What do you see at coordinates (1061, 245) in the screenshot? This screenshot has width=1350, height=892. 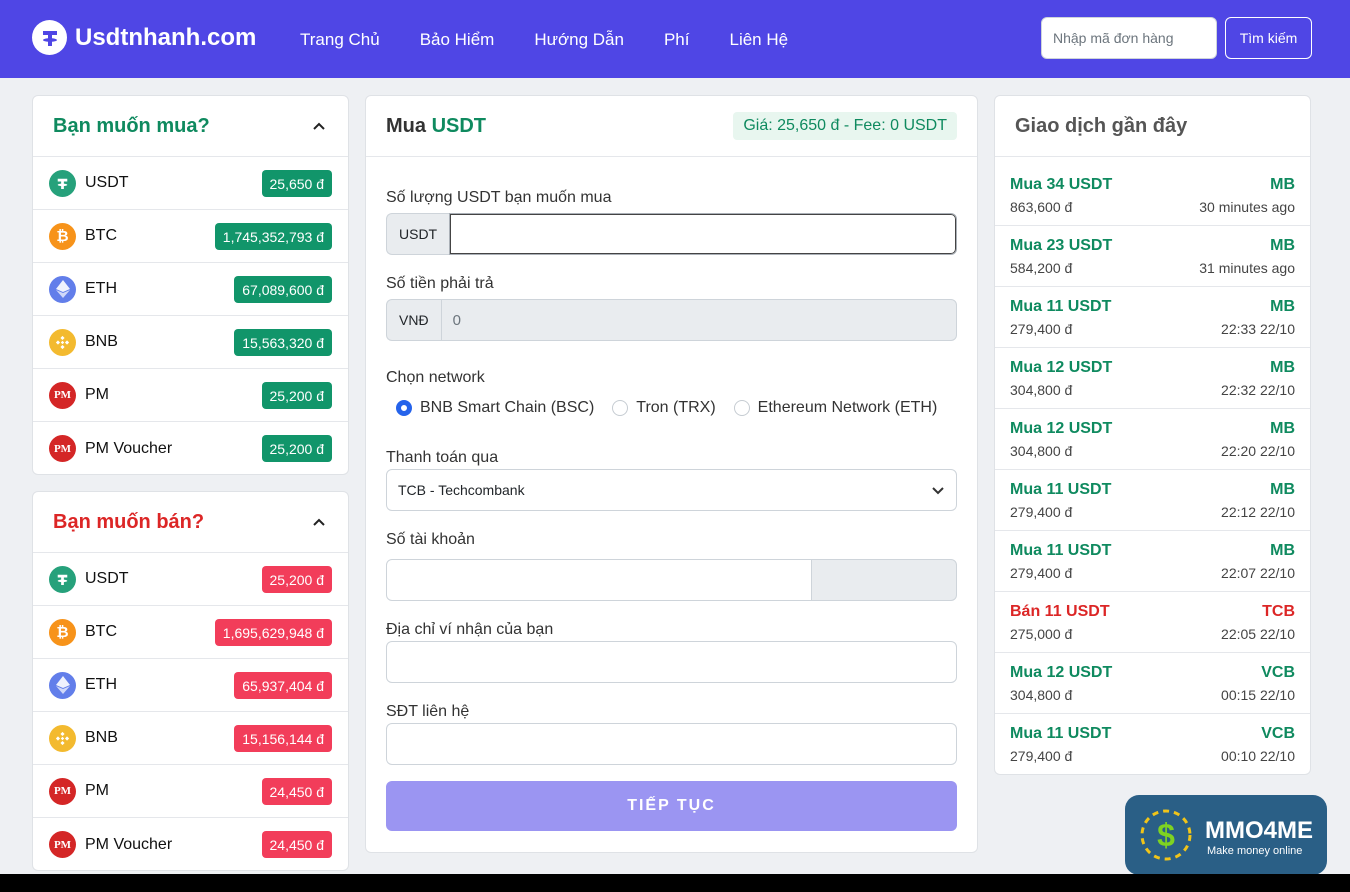 I see `transaction-title: Mua 23 USDT` at bounding box center [1061, 245].